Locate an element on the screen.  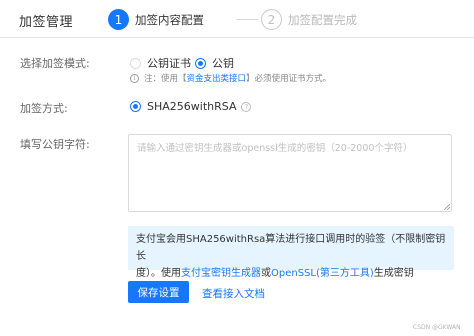
radio-sha256withrsa-dot is located at coordinates (135, 106).